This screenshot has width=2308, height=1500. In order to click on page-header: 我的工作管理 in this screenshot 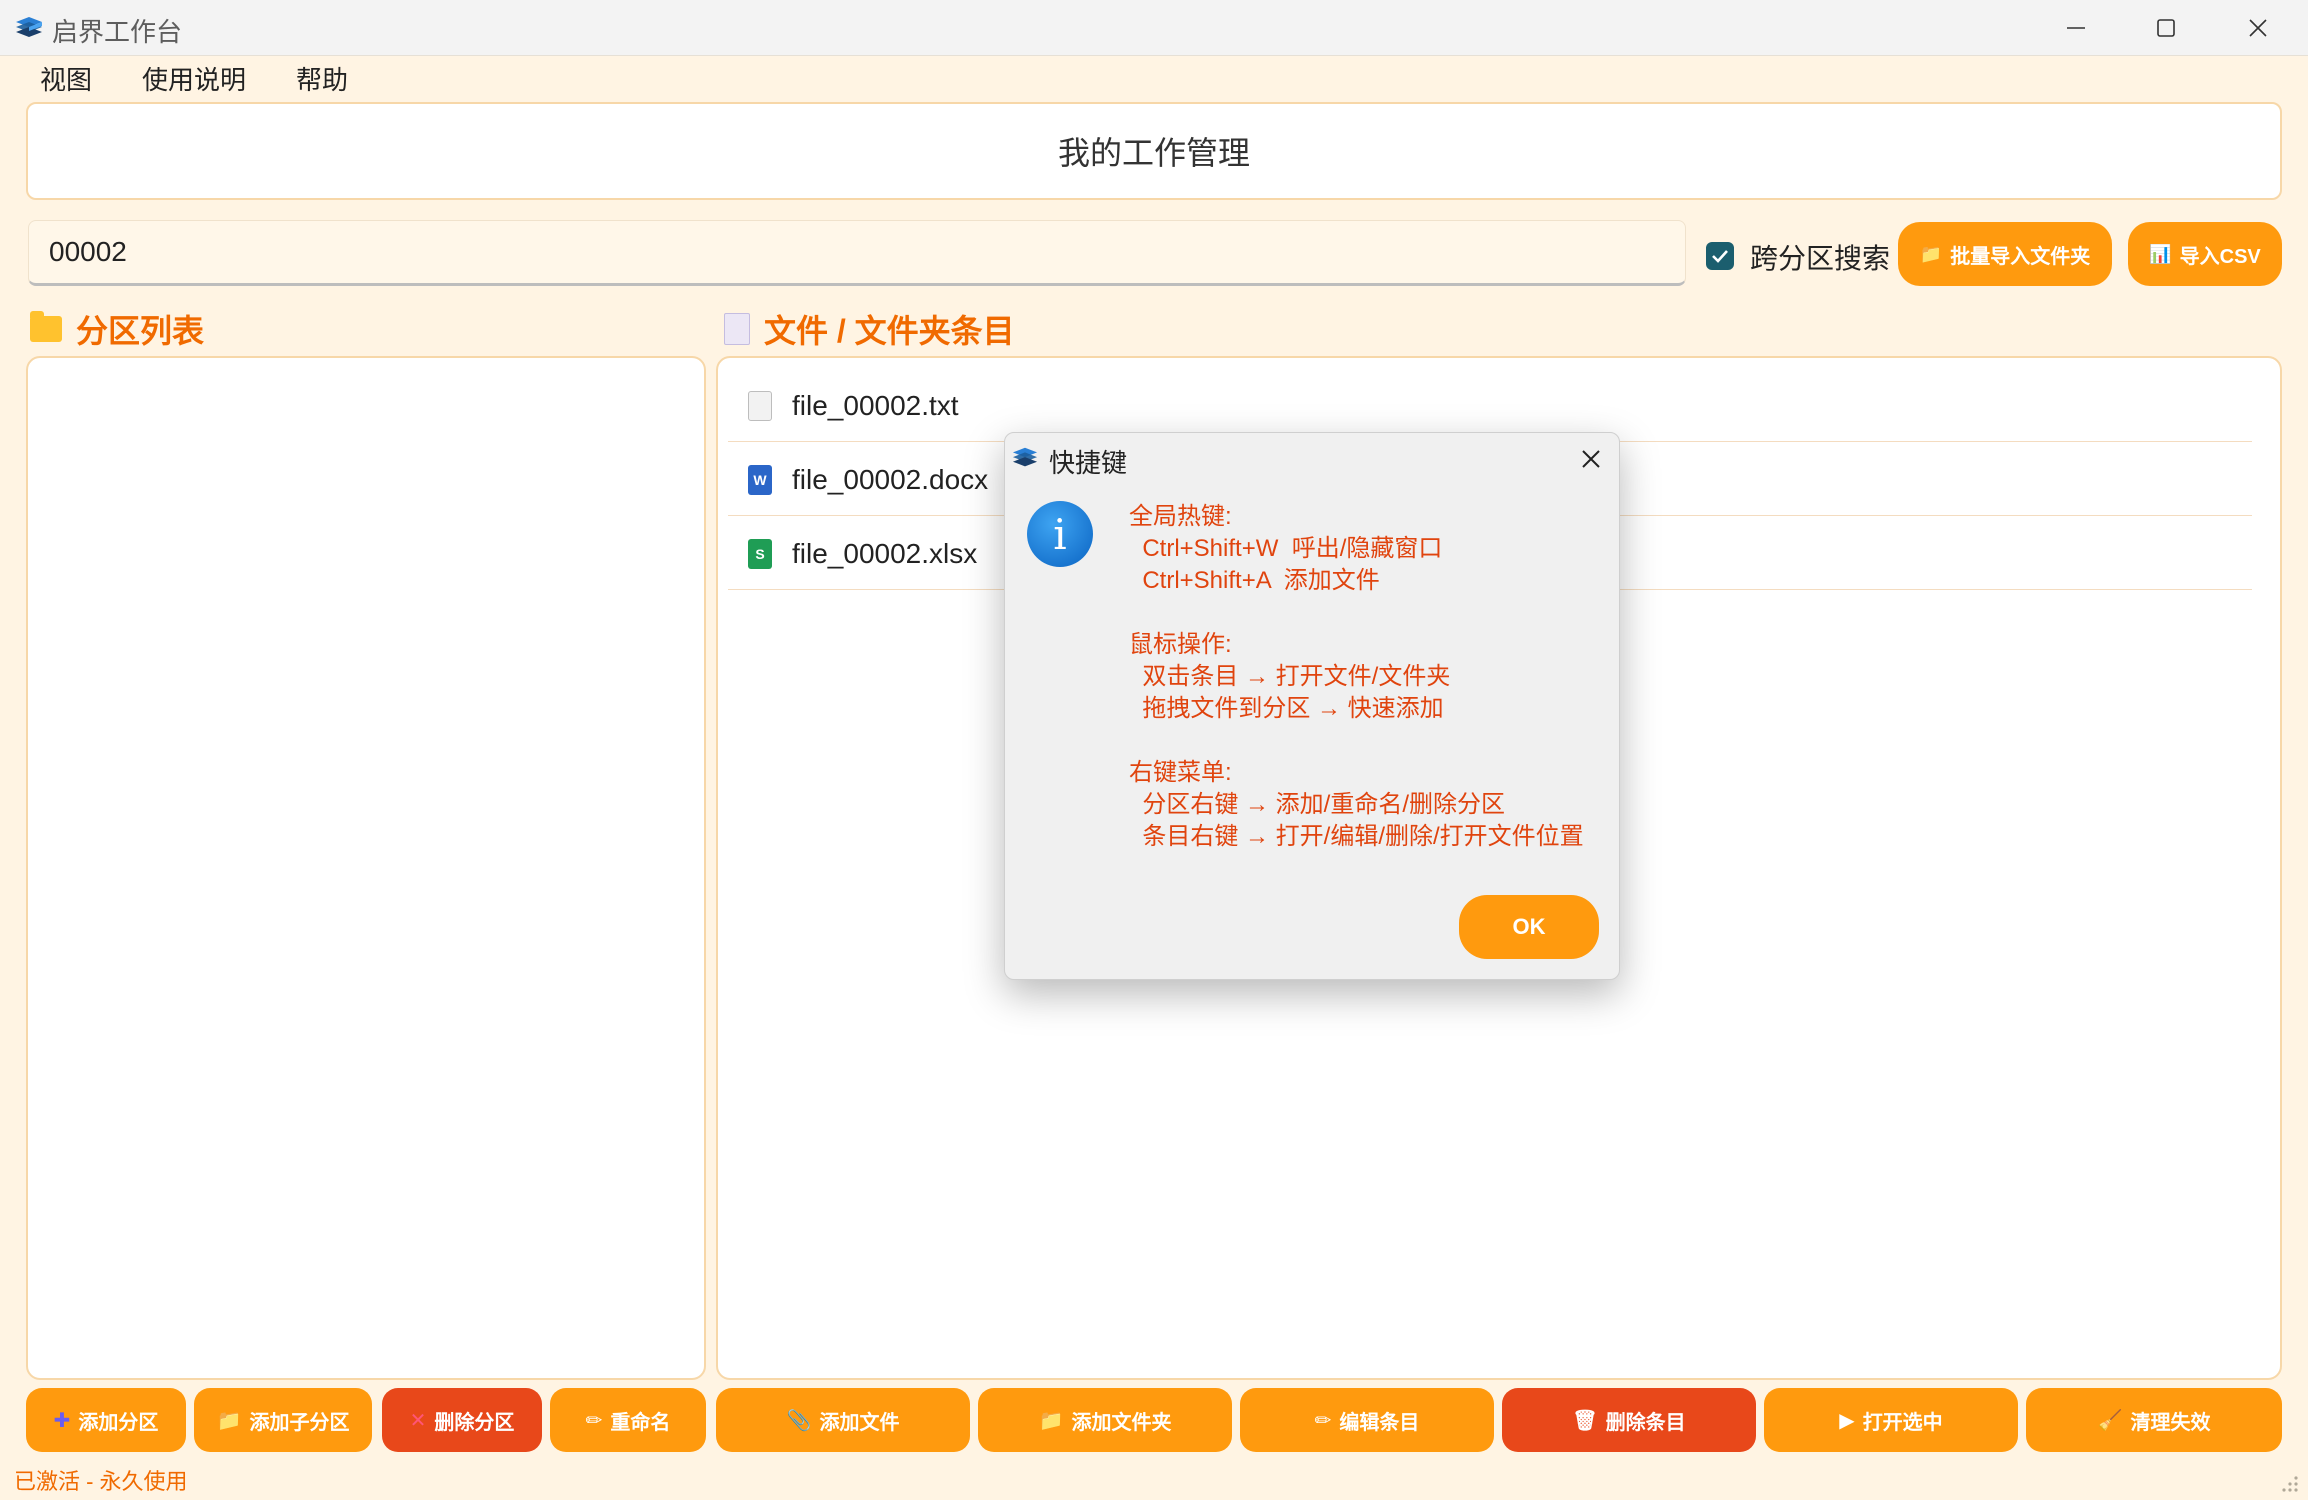, I will do `click(1154, 151)`.